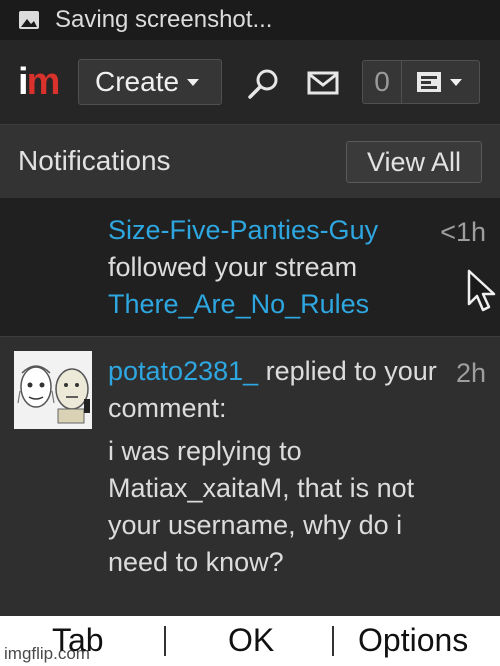 This screenshot has height=666, width=500. Describe the element at coordinates (47, 653) in the screenshot. I see `imgflip-watermark: imgflip.com` at that location.